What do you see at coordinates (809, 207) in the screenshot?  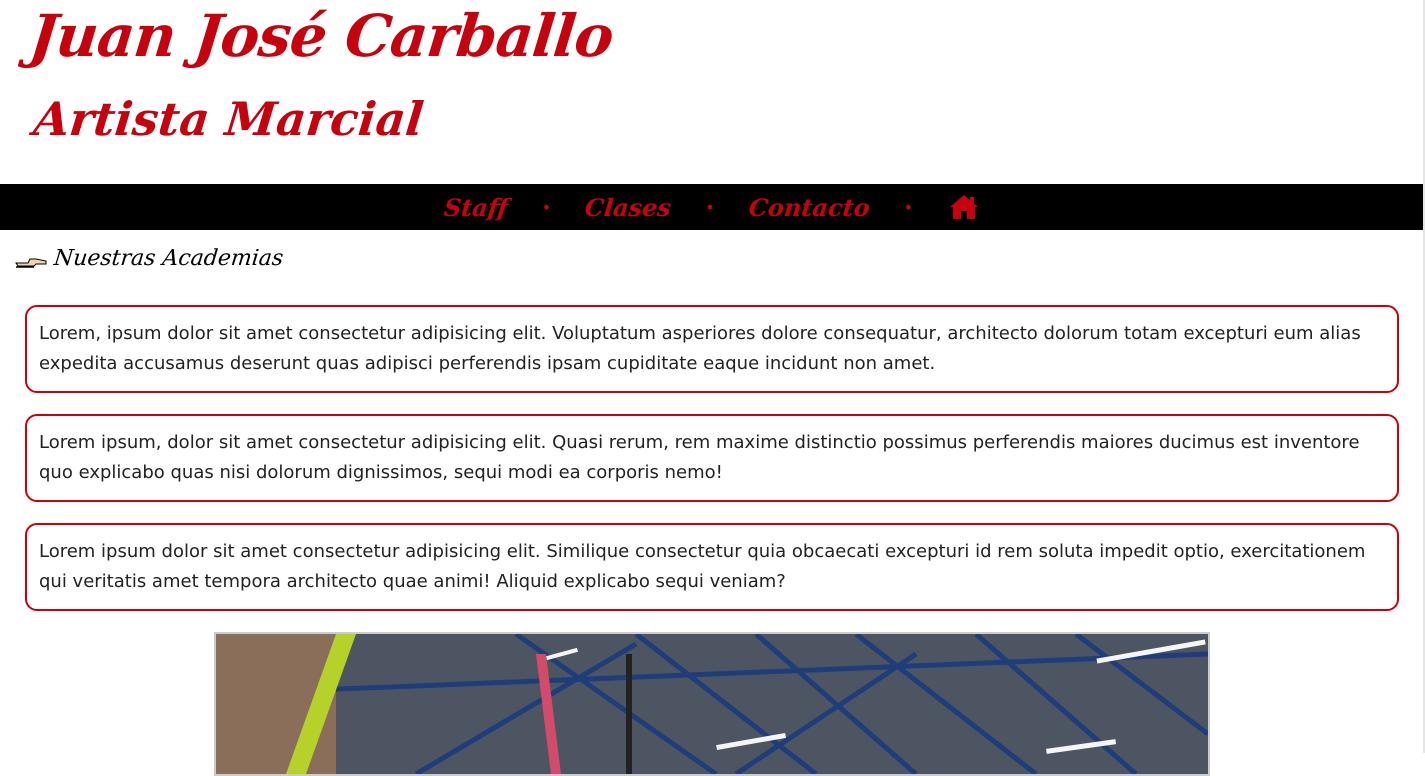 I see `nav-link-contacto: Contacto` at bounding box center [809, 207].